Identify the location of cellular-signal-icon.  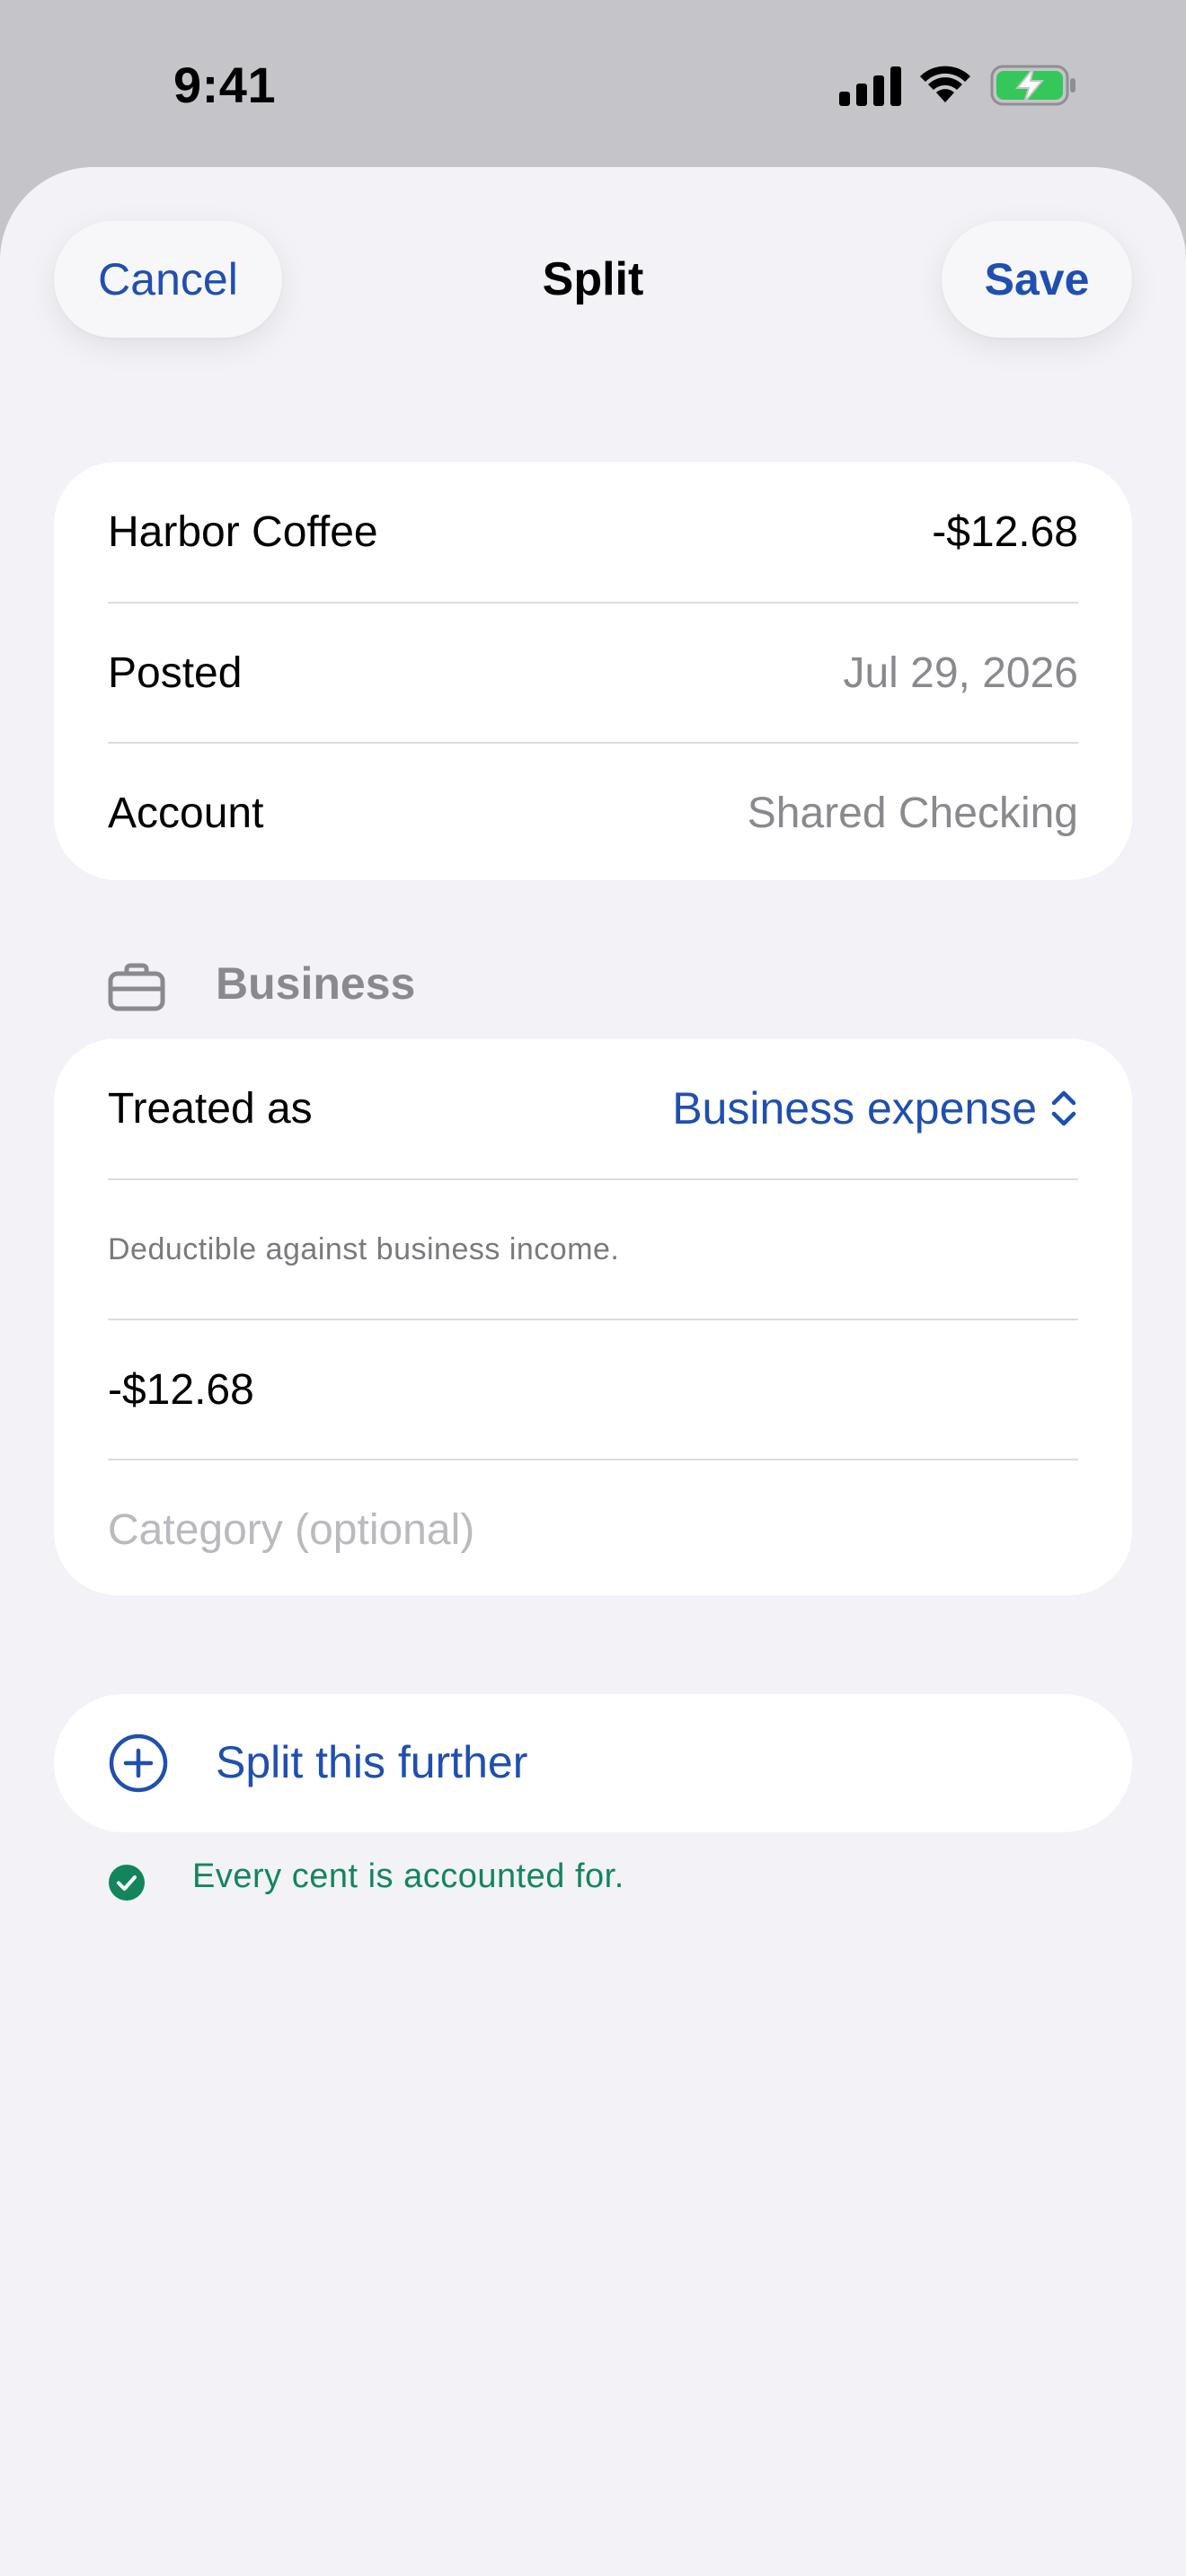
(870, 86).